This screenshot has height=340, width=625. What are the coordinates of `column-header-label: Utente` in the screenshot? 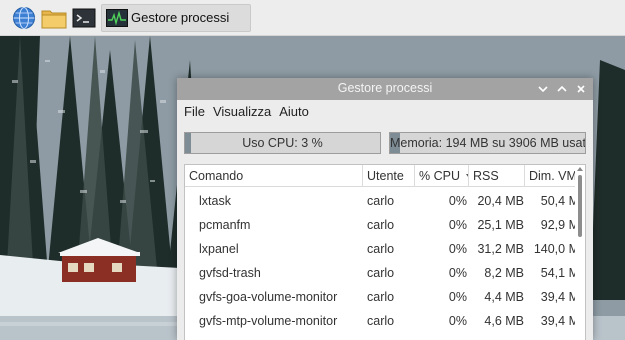 It's located at (385, 176).